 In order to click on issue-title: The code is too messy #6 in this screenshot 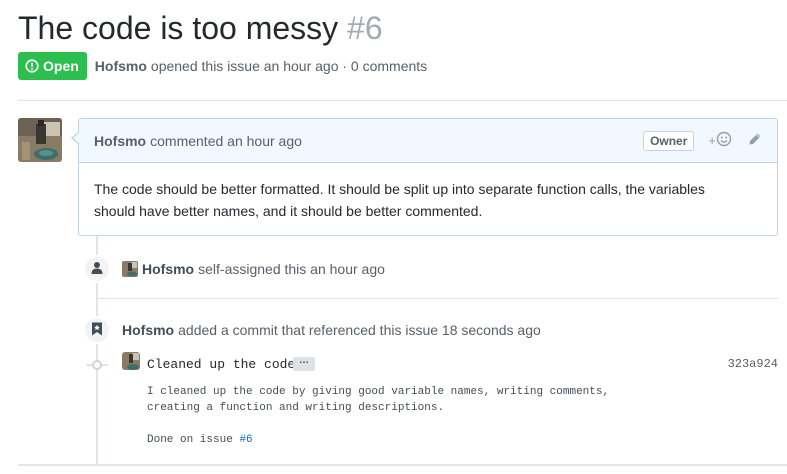, I will do `click(200, 28)`.